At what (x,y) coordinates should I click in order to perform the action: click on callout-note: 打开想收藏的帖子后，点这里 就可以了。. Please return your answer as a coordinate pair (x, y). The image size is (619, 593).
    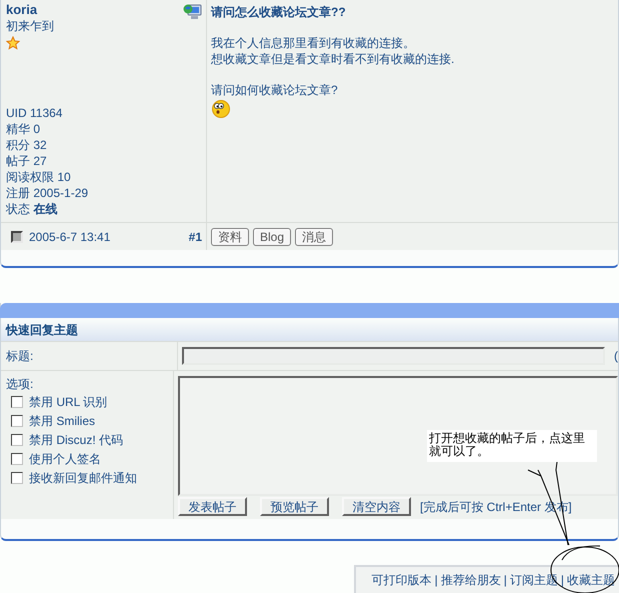
    Looking at the image, I should click on (512, 446).